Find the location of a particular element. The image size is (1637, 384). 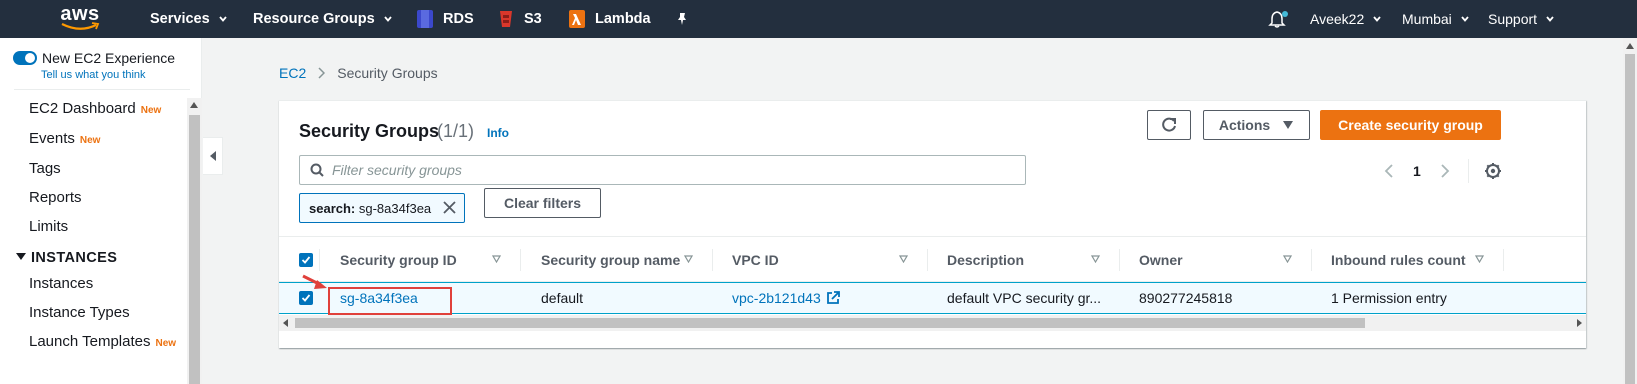

vpc-id-link: vpc-2b121d43 is located at coordinates (786, 298).